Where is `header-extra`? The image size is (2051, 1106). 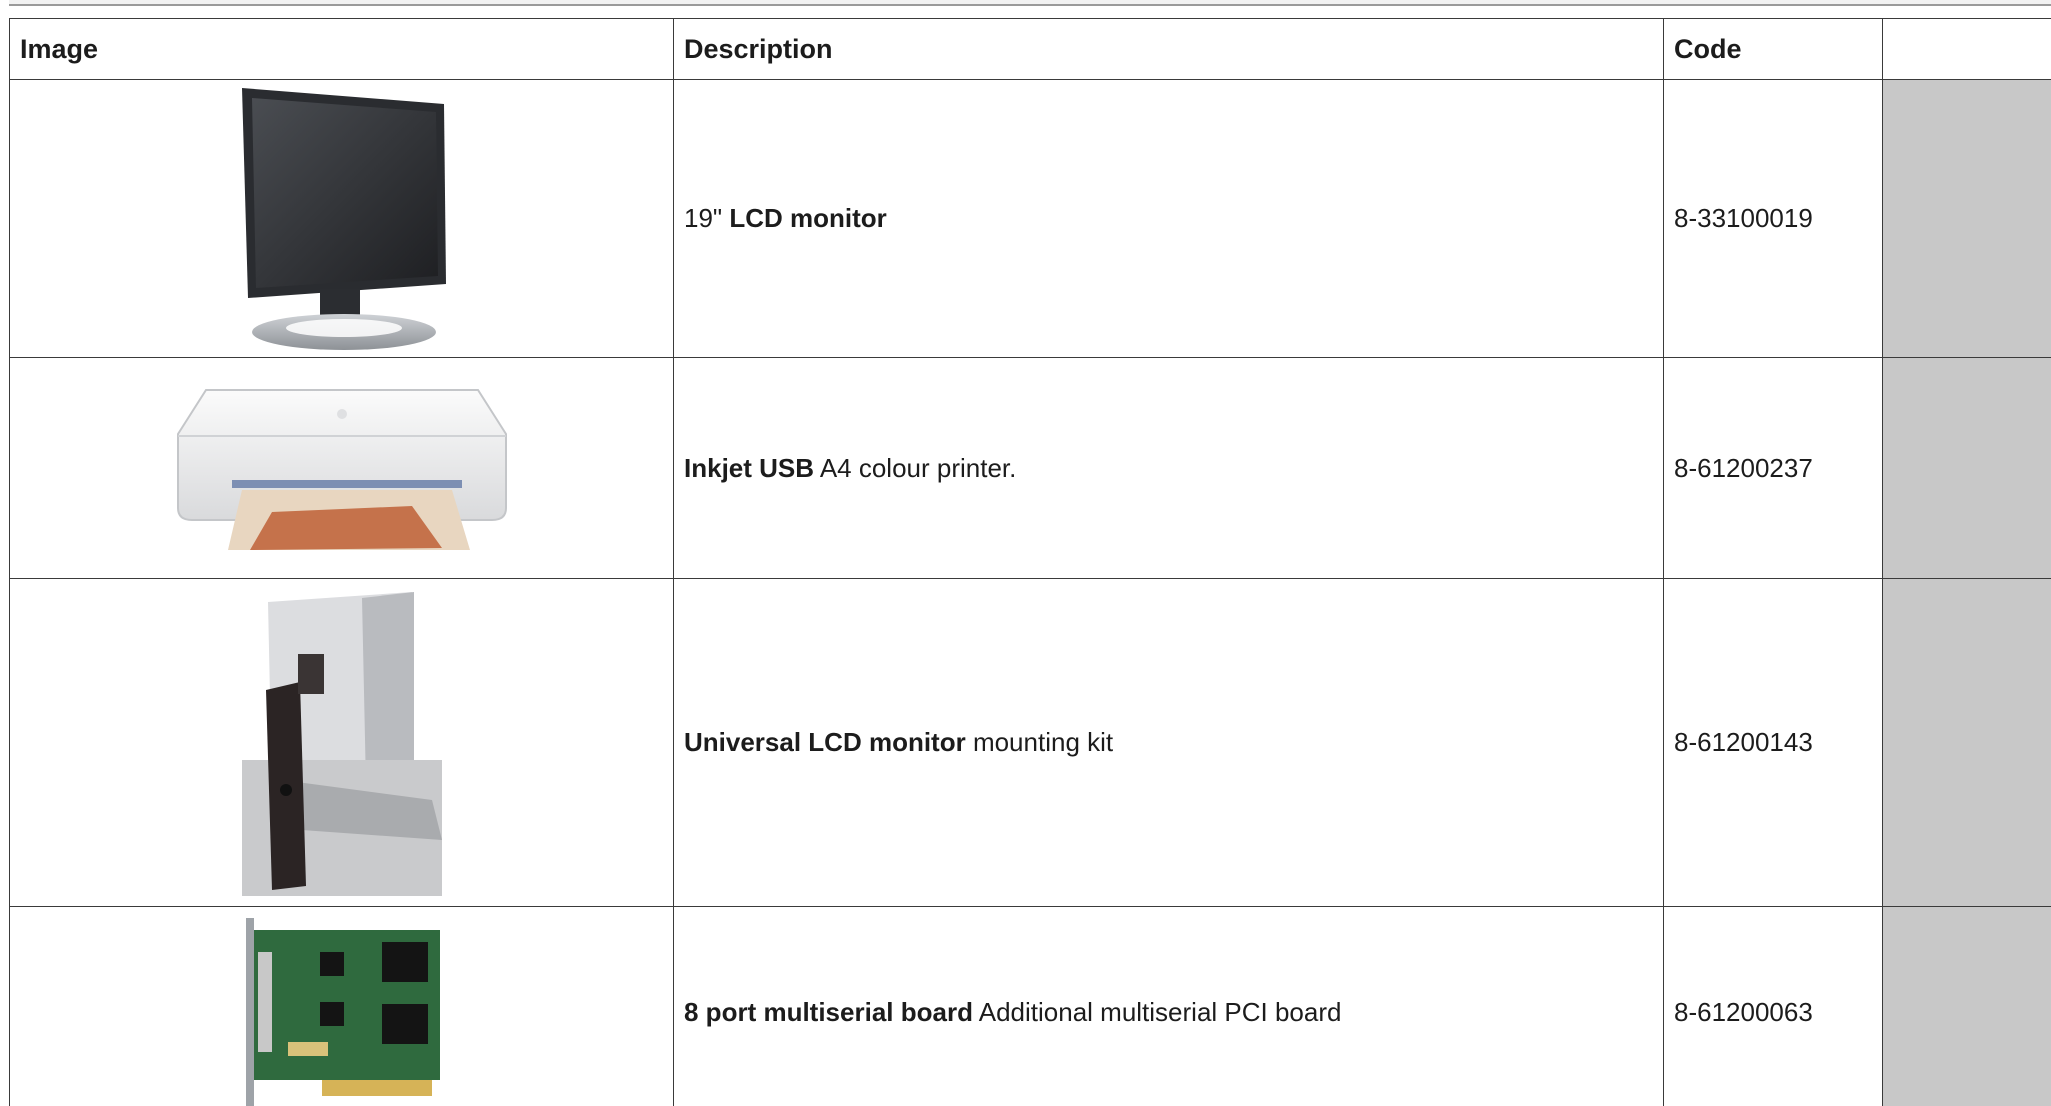 header-extra is located at coordinates (1966, 49).